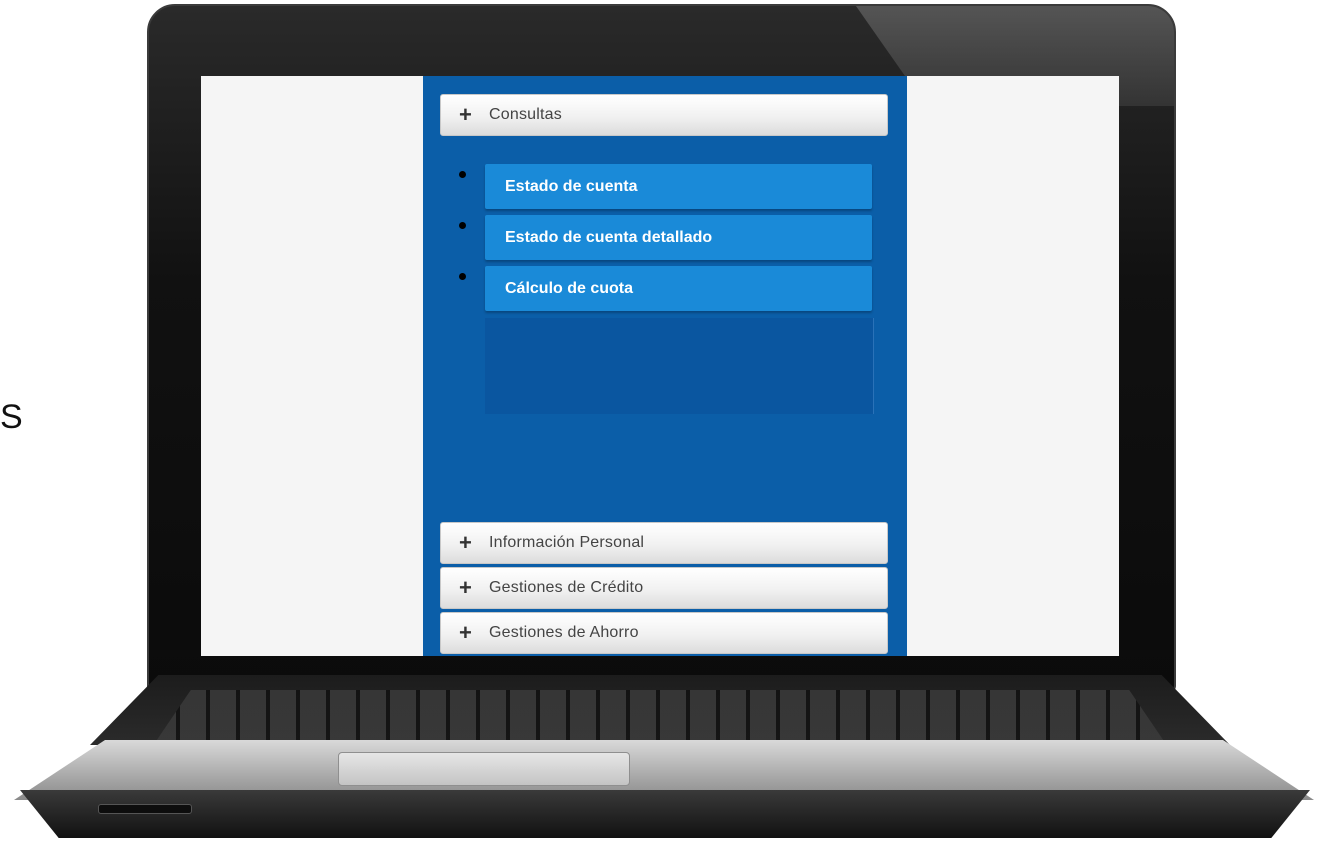 The height and width of the screenshot is (841, 1321). What do you see at coordinates (664, 115) in the screenshot?
I see `accordion-consultas: + Consultas` at bounding box center [664, 115].